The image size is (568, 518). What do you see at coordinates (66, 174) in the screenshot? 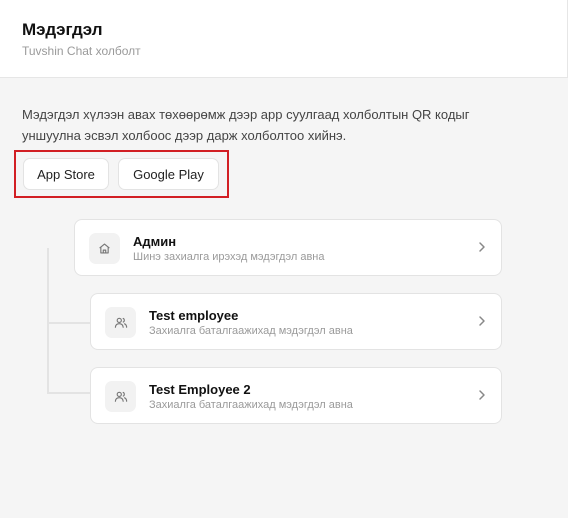
I see `app-store-button: App Store` at bounding box center [66, 174].